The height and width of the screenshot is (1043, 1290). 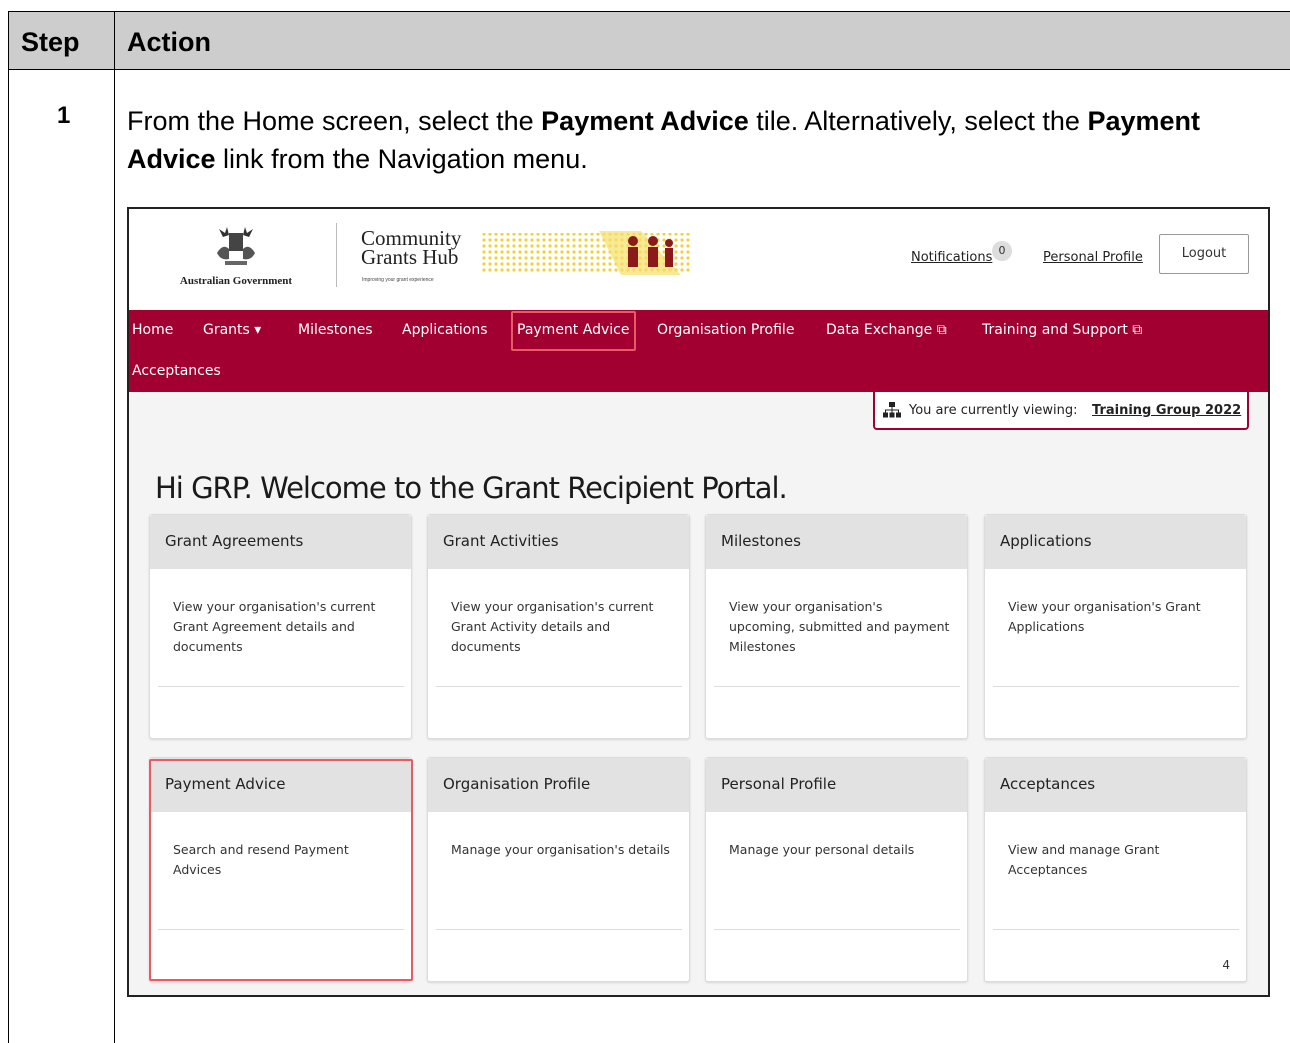 What do you see at coordinates (114, 527) in the screenshot?
I see `column-divider` at bounding box center [114, 527].